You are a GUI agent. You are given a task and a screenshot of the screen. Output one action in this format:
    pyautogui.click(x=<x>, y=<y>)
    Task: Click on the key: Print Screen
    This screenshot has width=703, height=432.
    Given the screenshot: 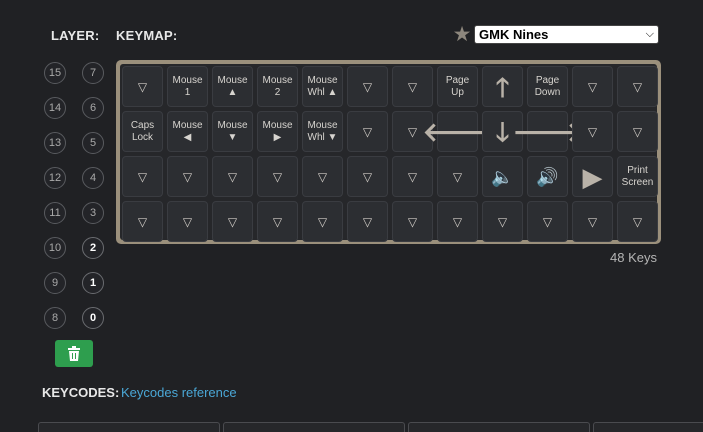 What is the action you would take?
    pyautogui.click(x=637, y=176)
    